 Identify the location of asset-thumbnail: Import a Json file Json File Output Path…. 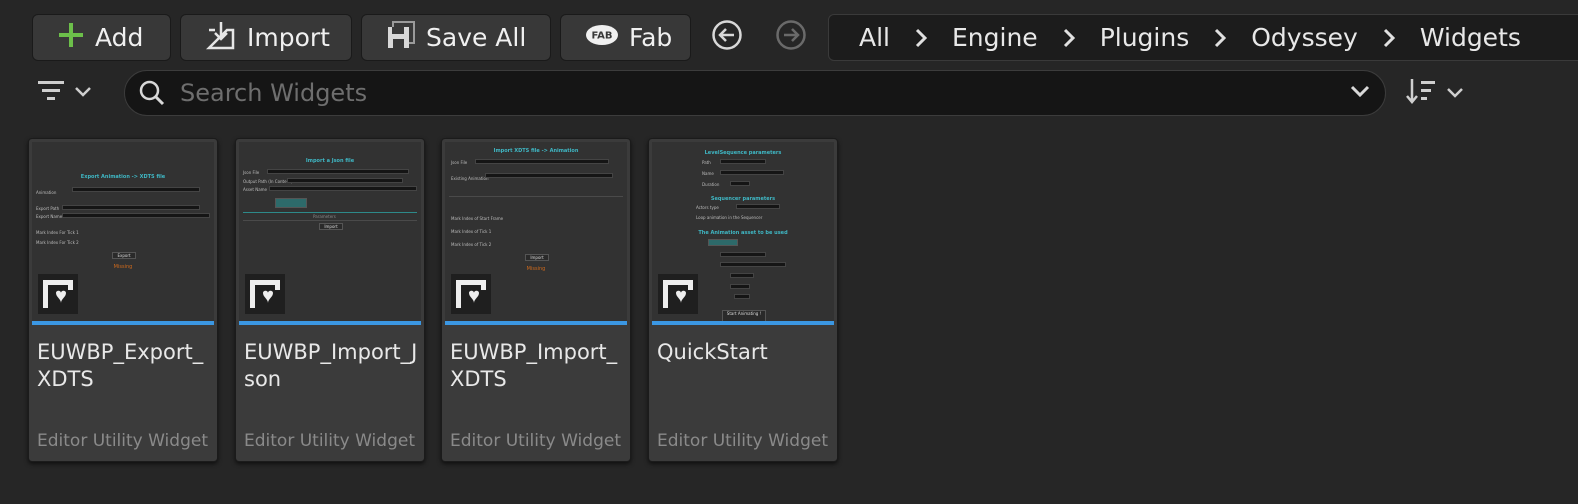
(330, 232).